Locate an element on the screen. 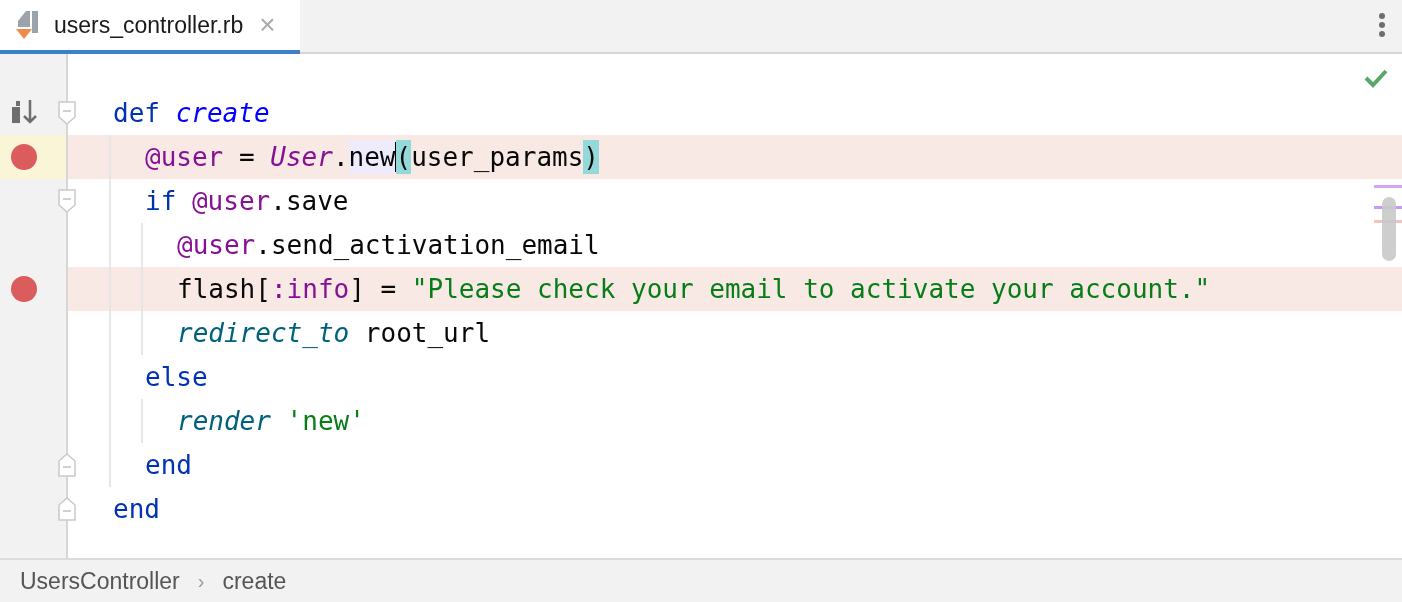 The width and height of the screenshot is (1402, 602). breadcrumb: UsersController is located at coordinates (100, 581).